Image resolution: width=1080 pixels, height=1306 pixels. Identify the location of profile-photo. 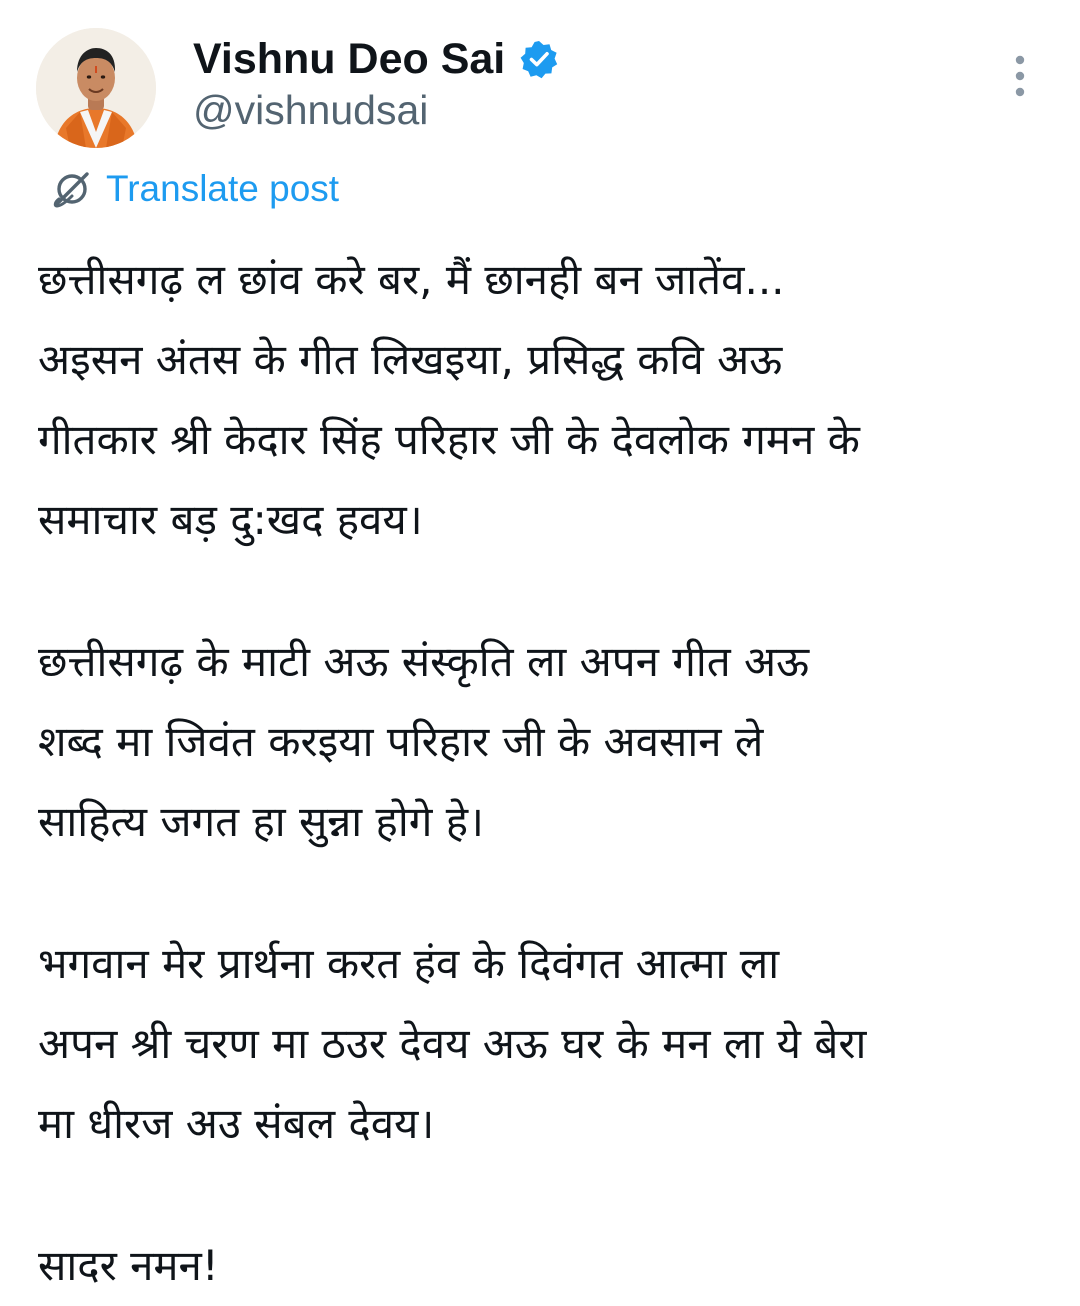
(96, 88).